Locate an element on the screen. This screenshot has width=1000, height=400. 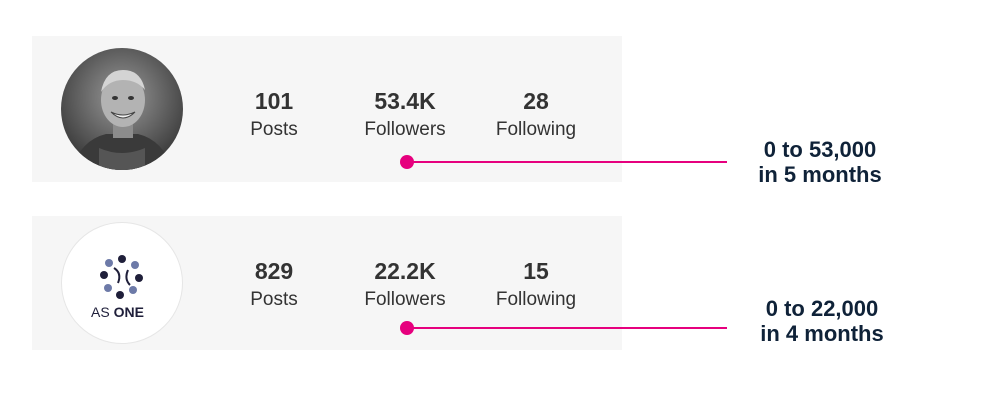
posts-count: 829 is located at coordinates (274, 271).